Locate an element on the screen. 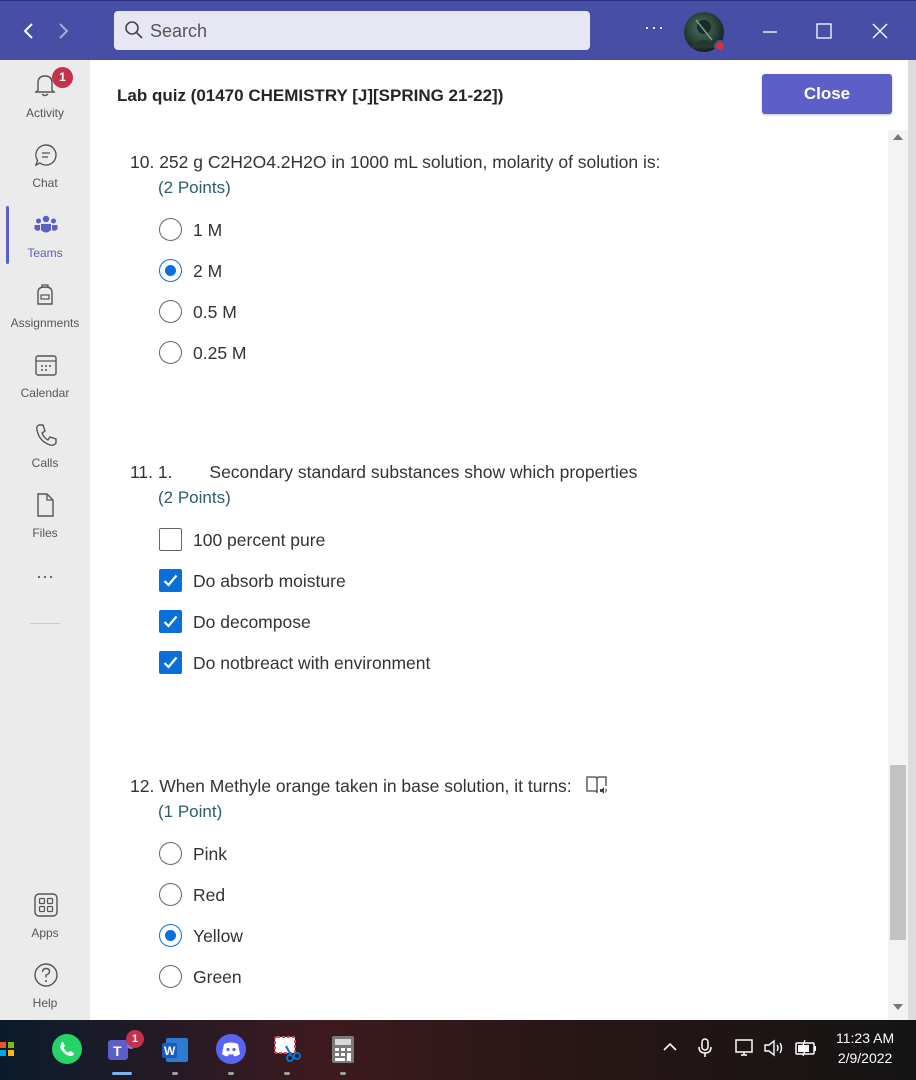 This screenshot has height=1080, width=916. rail-item-assignments: Assignments is located at coordinates (45, 307).